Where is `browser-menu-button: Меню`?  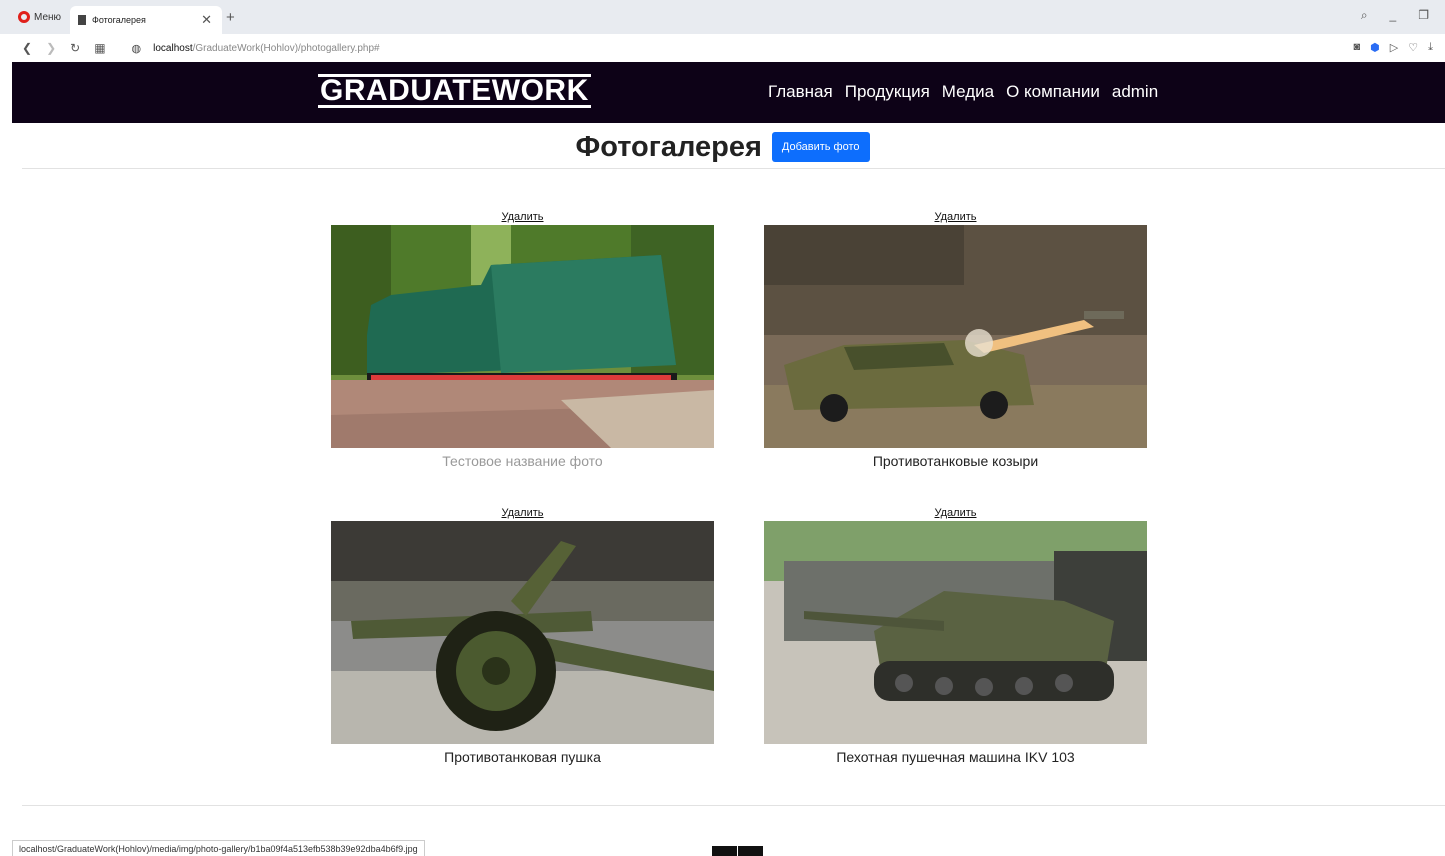 browser-menu-button: Меню is located at coordinates (39, 17).